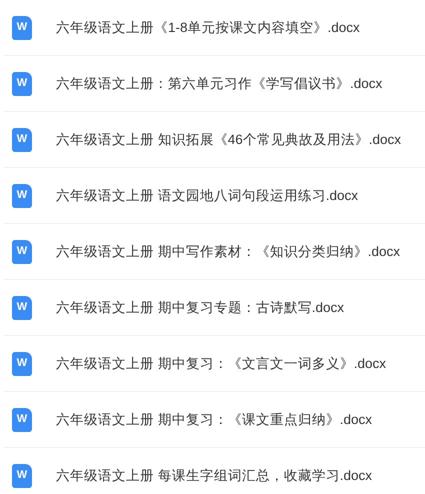 The image size is (425, 494). What do you see at coordinates (228, 251) in the screenshot?
I see `file-name: 六年级语文上册 期中写作素材：《知识分类归纳》.docx` at bounding box center [228, 251].